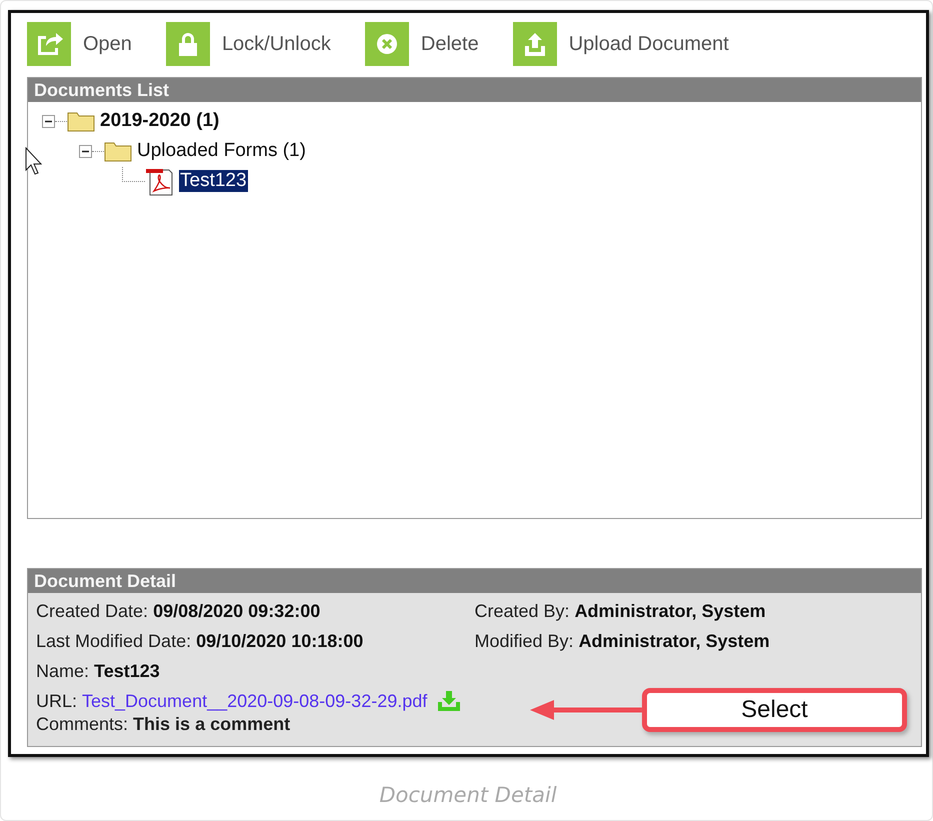 Image resolution: width=933 pixels, height=821 pixels. I want to click on detail-field: Comments: This is a comment, so click(163, 724).